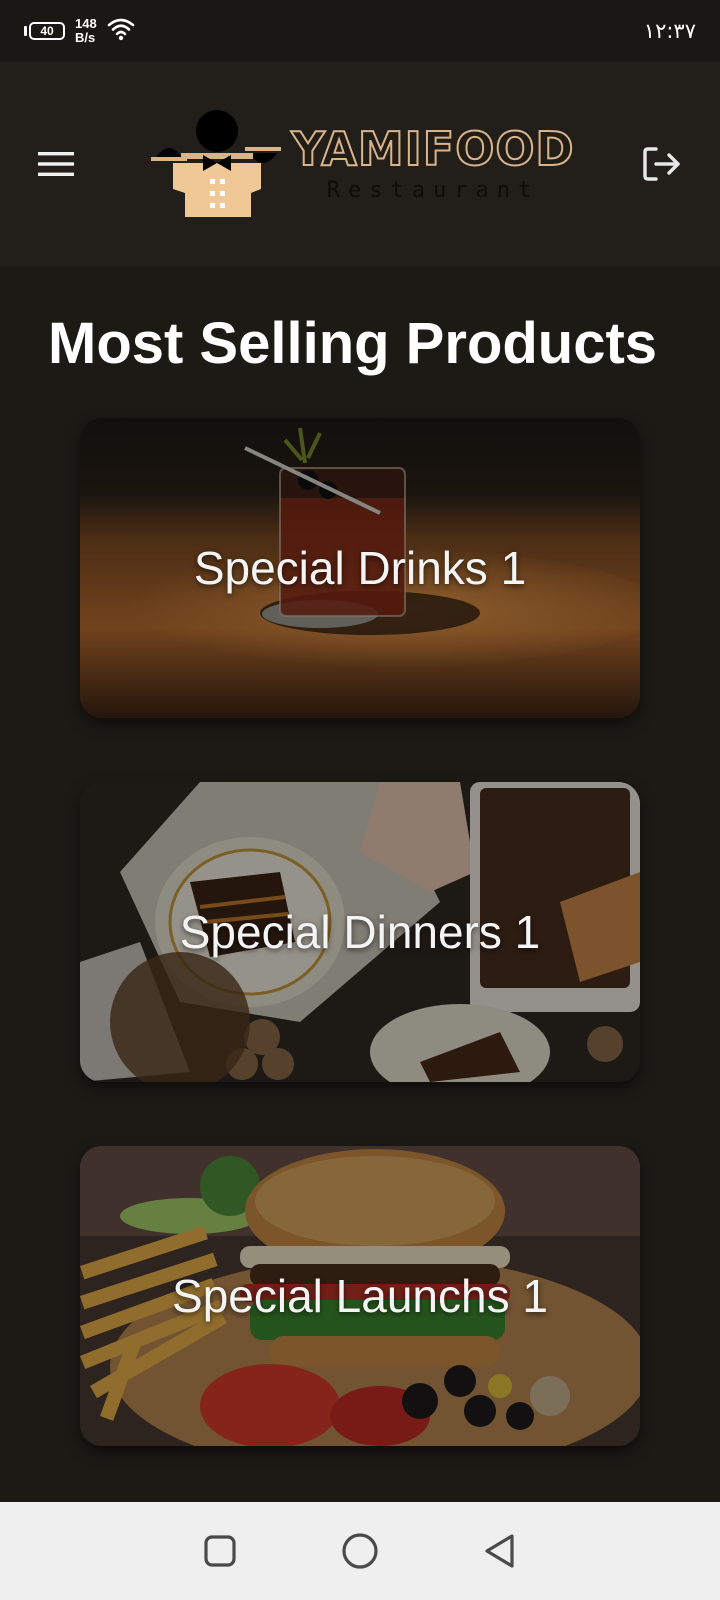 The image size is (720, 1600). I want to click on menu-button, so click(56, 164).